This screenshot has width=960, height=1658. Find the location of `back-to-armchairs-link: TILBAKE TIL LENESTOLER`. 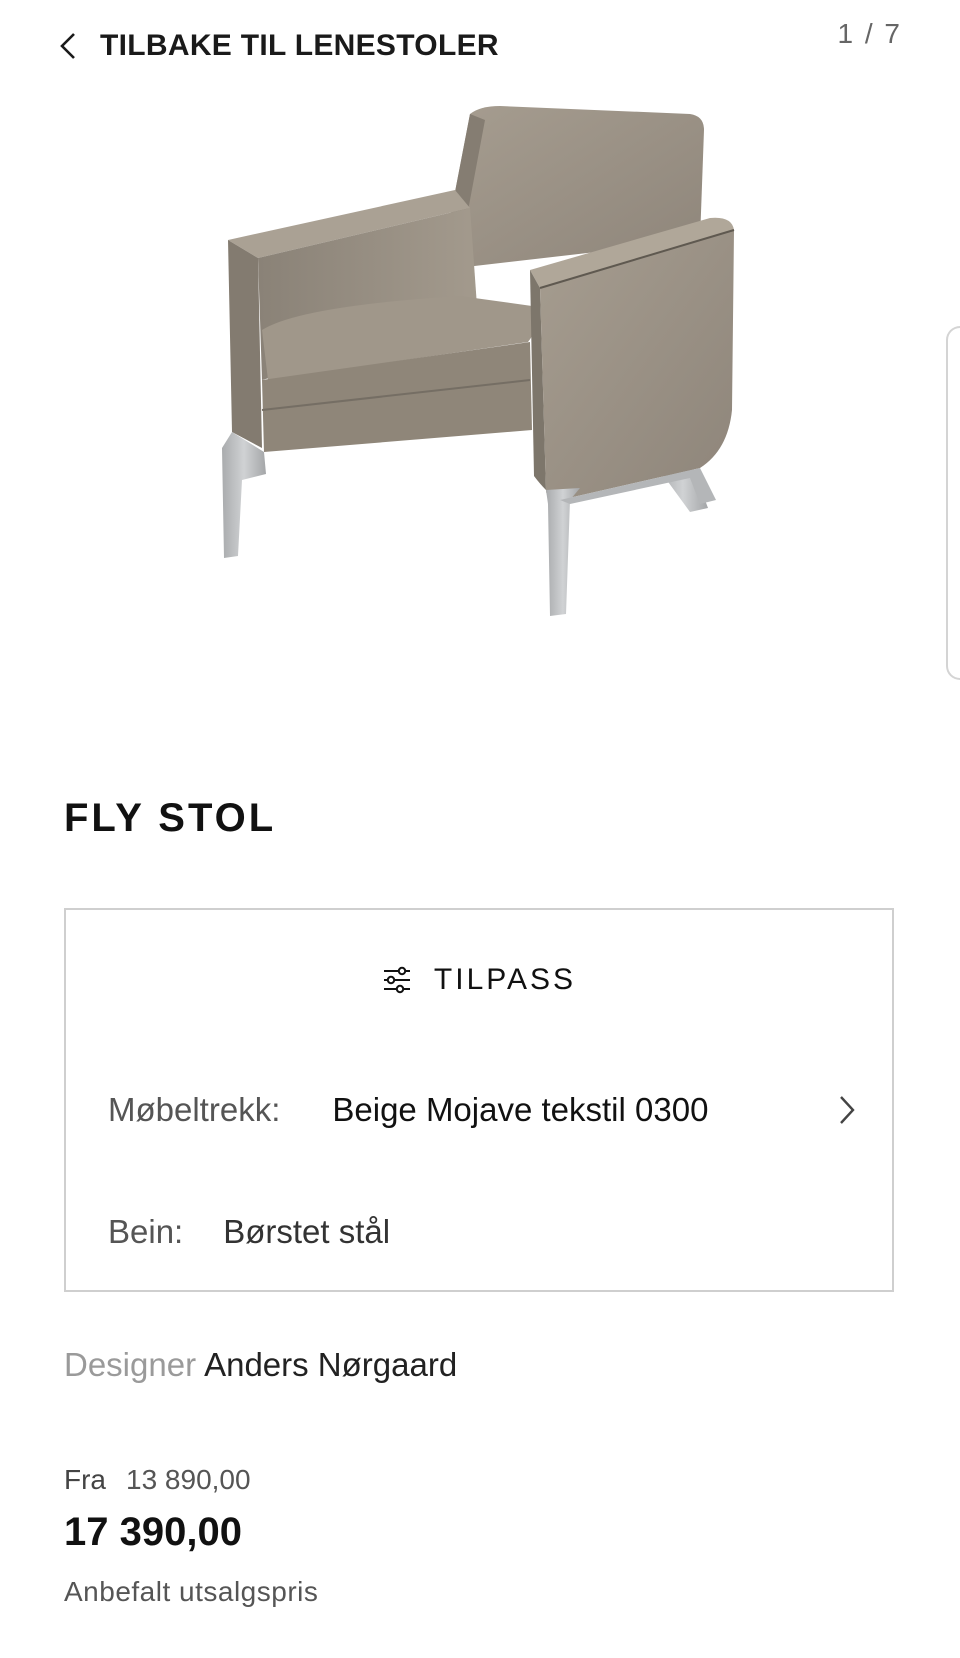

back-to-armchairs-link: TILBAKE TIL LENESTOLER is located at coordinates (278, 46).